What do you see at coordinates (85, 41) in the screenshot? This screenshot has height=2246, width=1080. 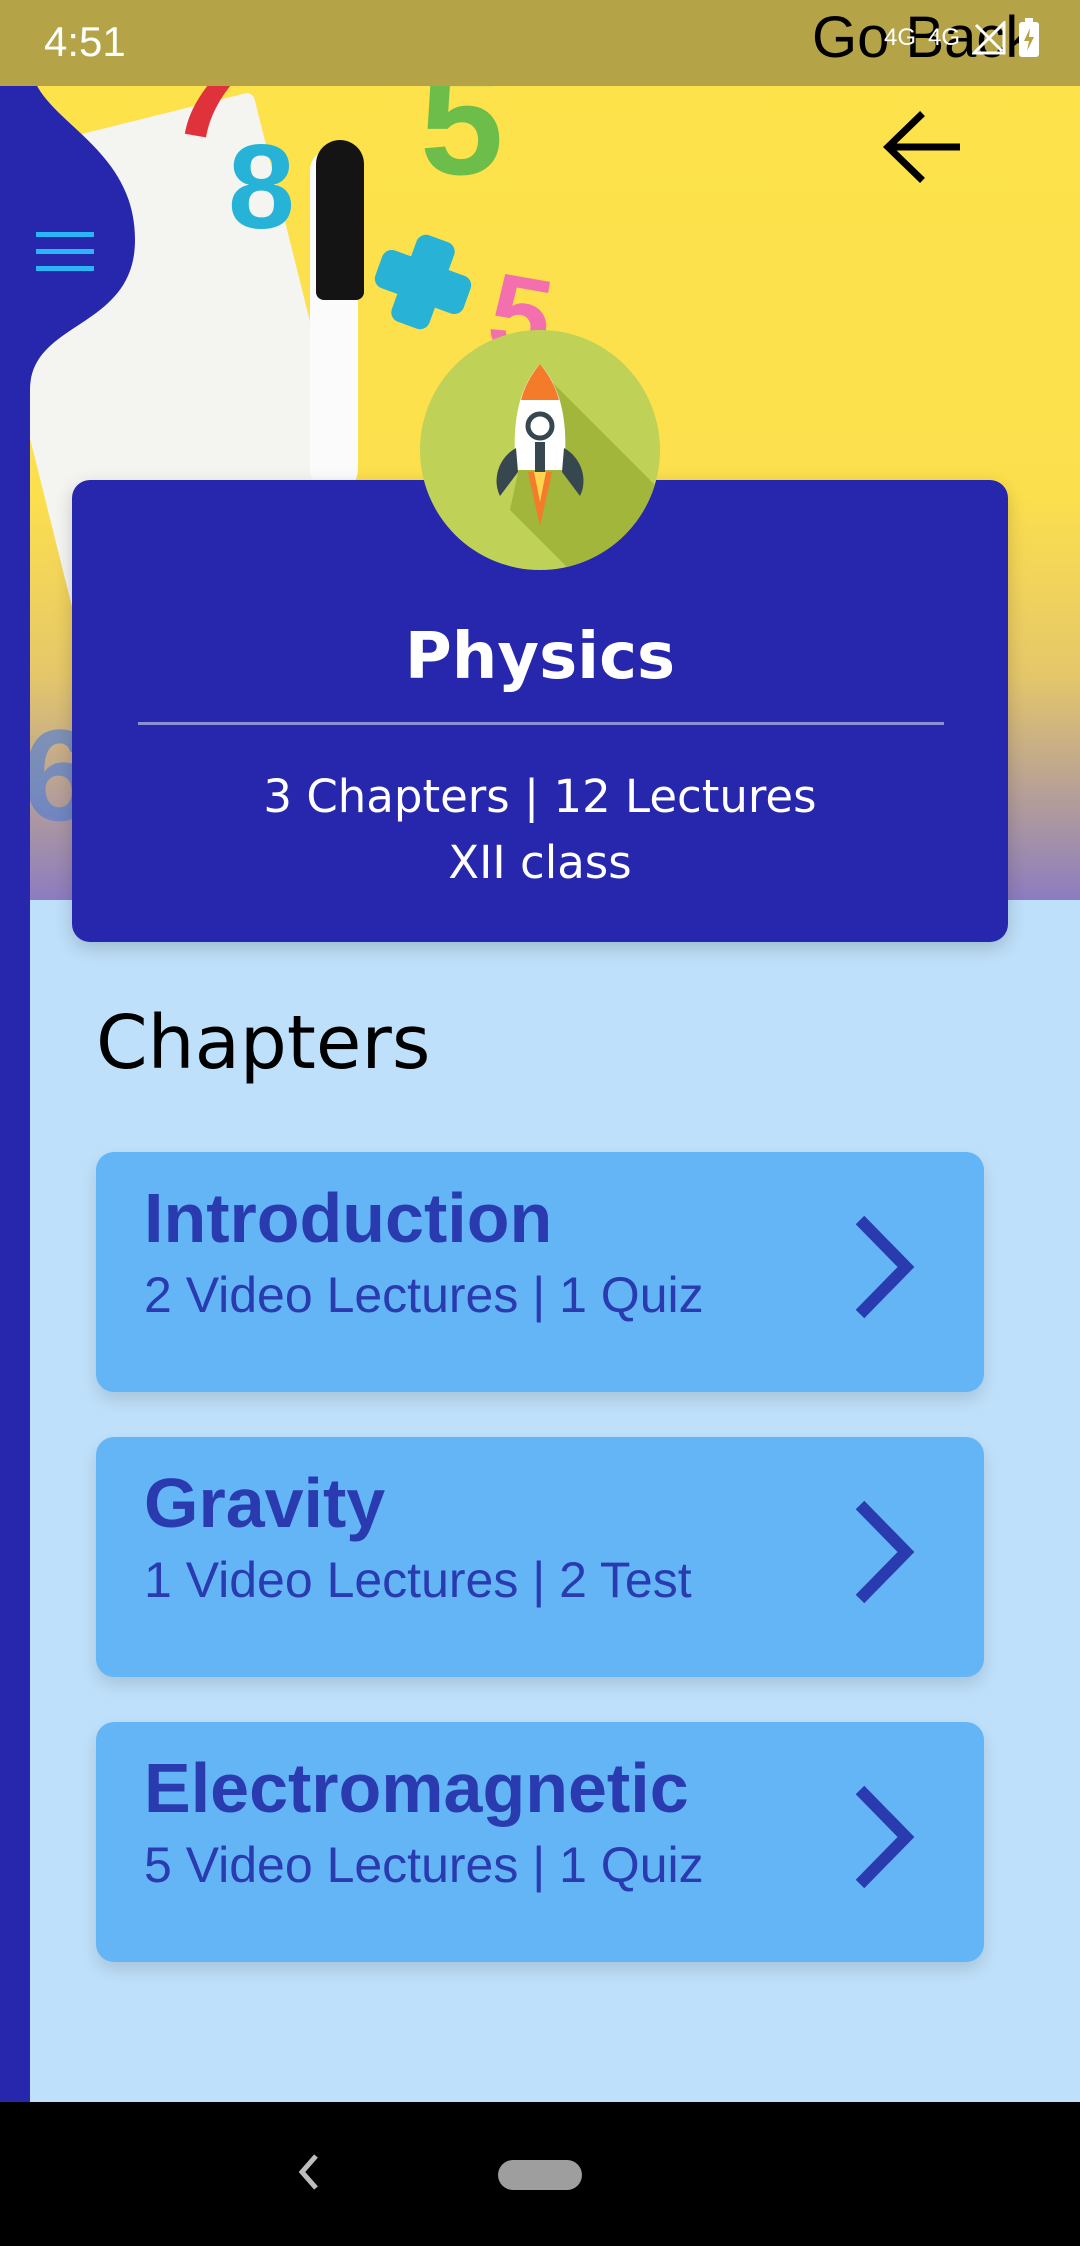 I see `status-time: 4:51` at bounding box center [85, 41].